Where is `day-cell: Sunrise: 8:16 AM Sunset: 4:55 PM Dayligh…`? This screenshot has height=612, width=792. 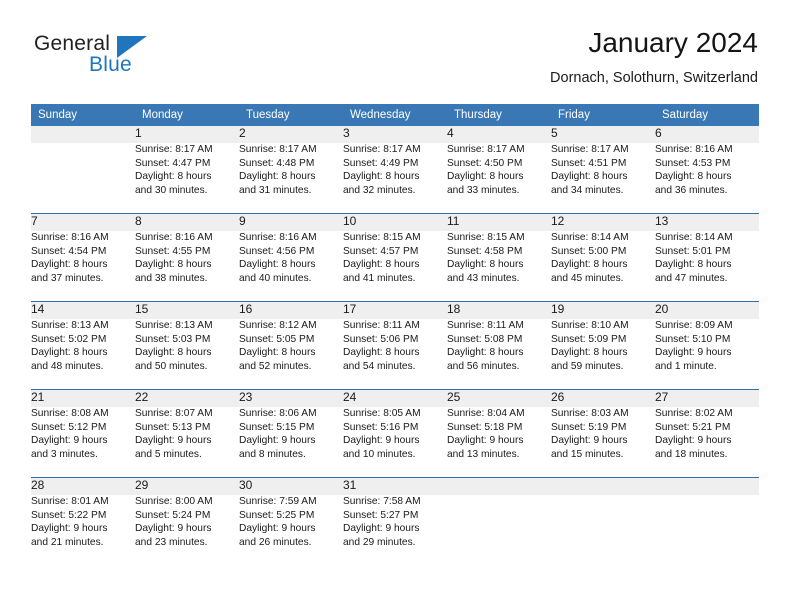
day-cell: Sunrise: 8:16 AM Sunset: 4:55 PM Dayligh… is located at coordinates (187, 266).